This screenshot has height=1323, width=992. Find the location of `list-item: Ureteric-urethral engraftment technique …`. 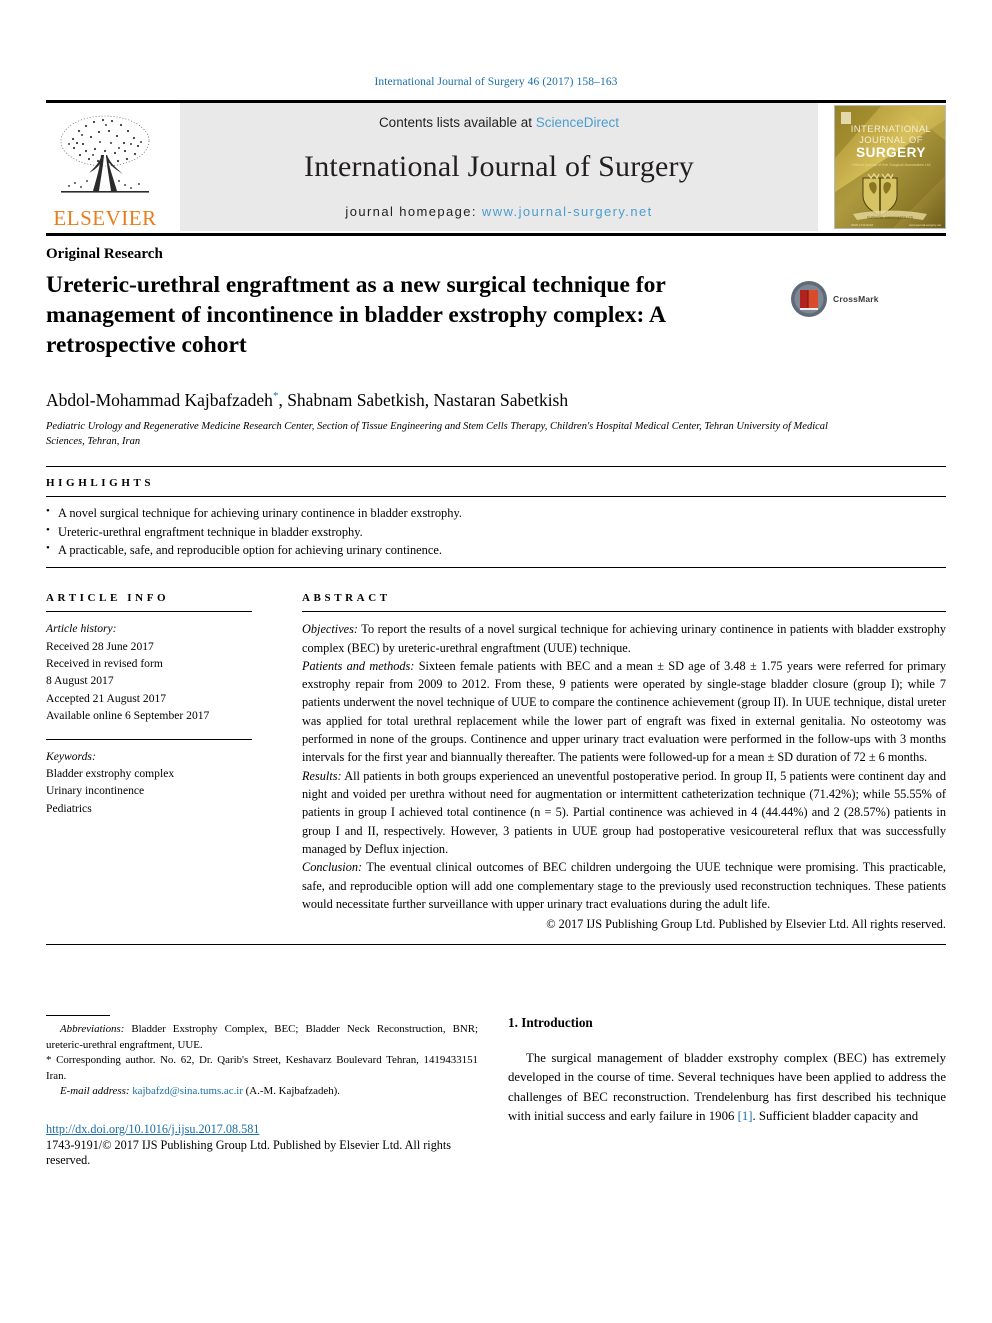

list-item: Ureteric-urethral engraftment technique … is located at coordinates (496, 532).